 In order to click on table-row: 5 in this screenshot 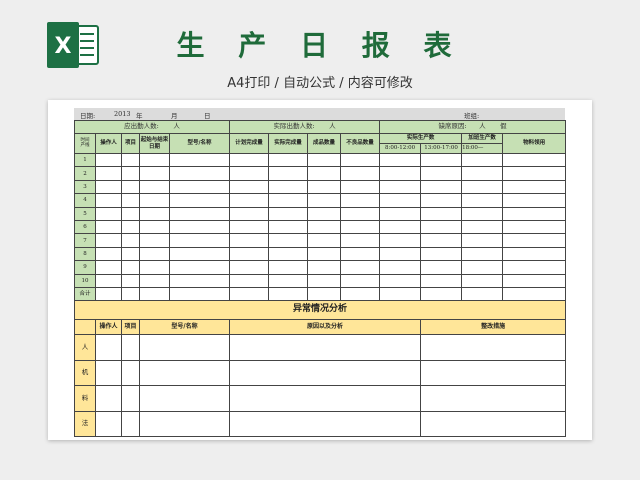, I will do `click(320, 213)`.